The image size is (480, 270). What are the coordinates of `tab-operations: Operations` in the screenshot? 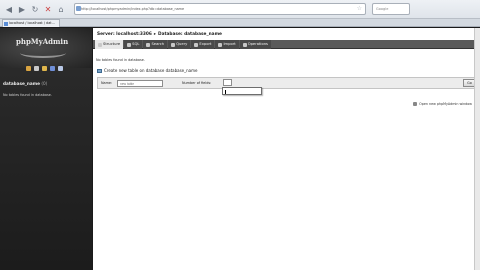 It's located at (255, 44).